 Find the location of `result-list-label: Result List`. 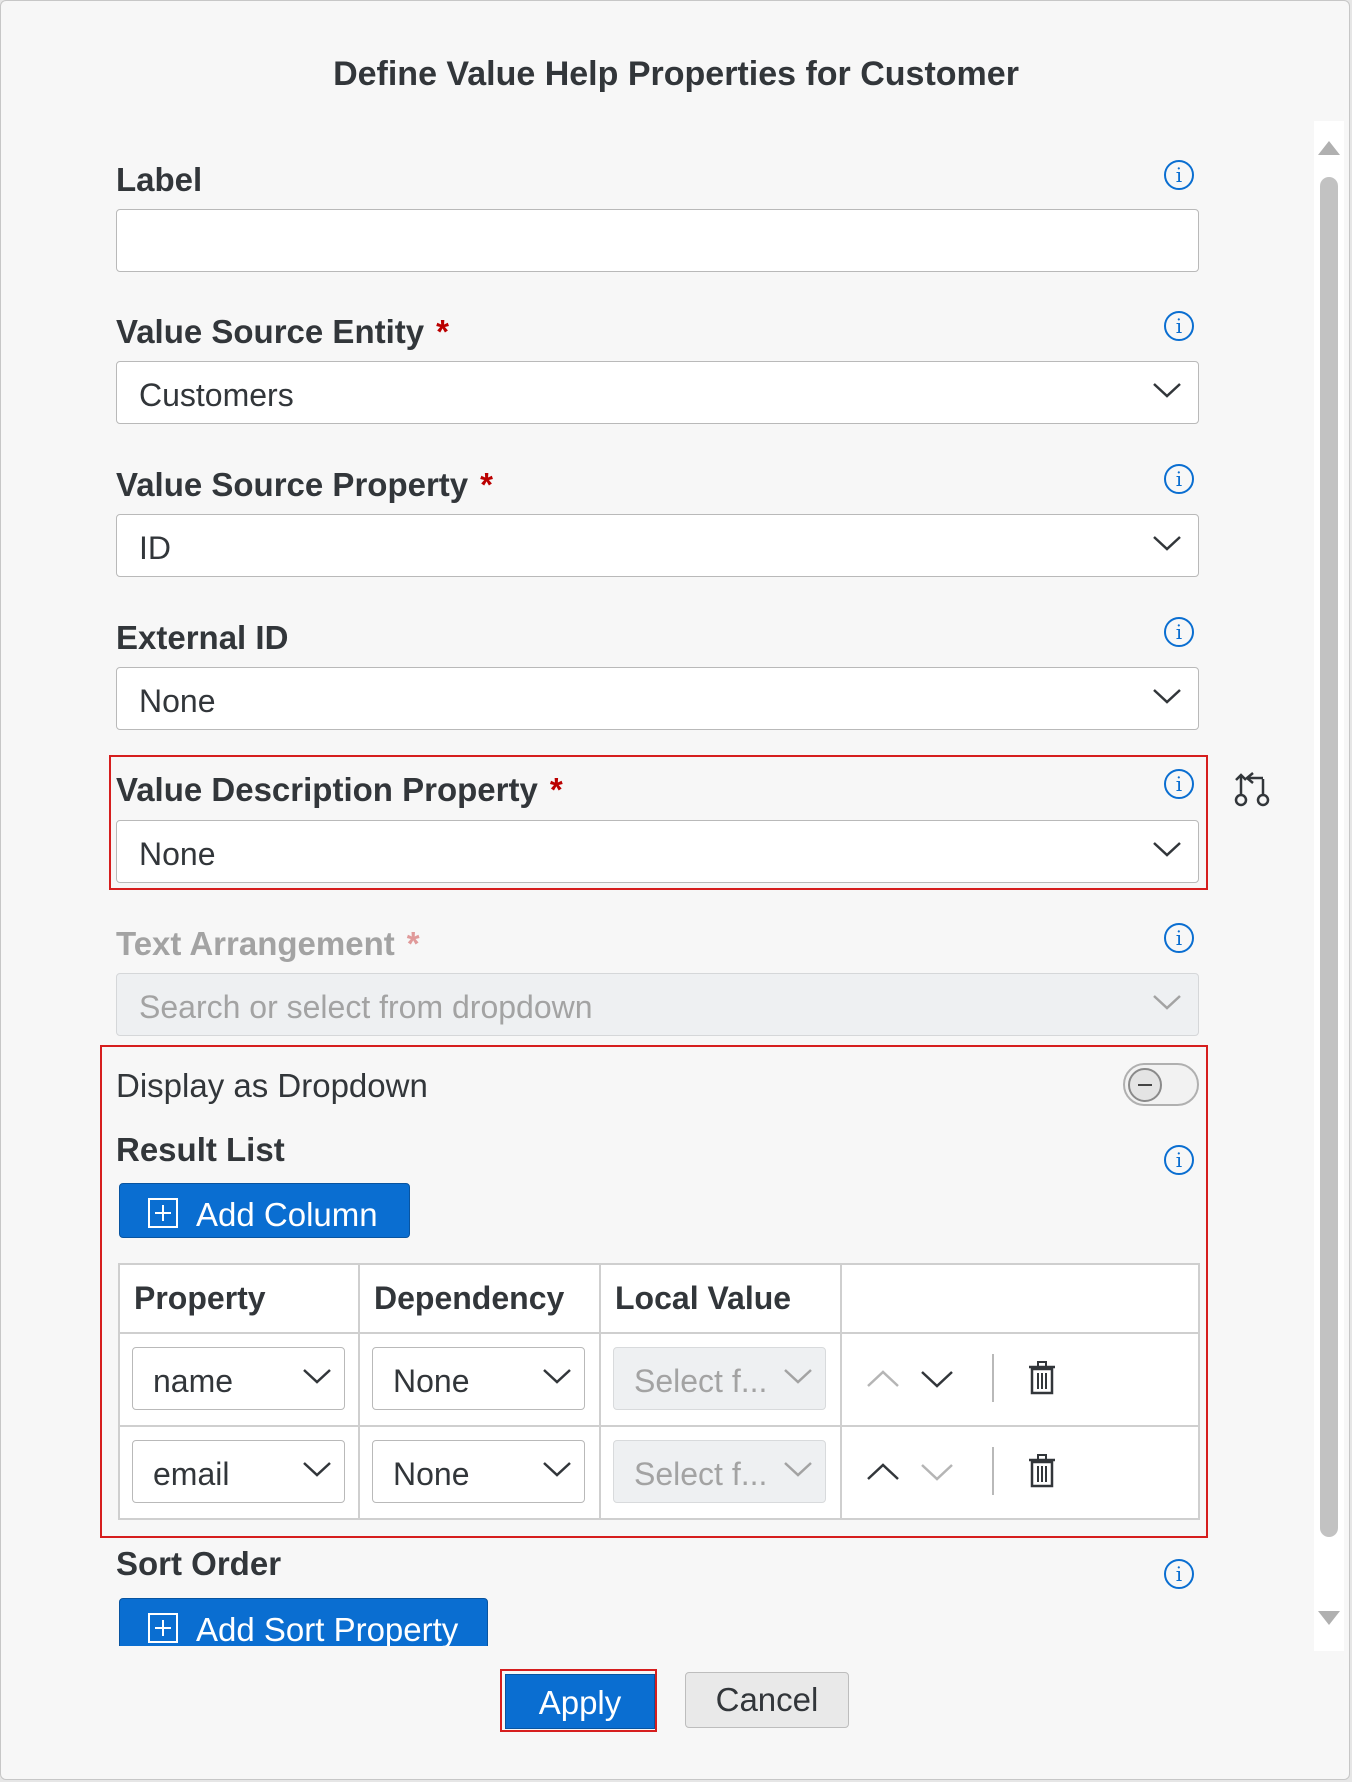

result-list-label: Result List is located at coordinates (200, 1149).